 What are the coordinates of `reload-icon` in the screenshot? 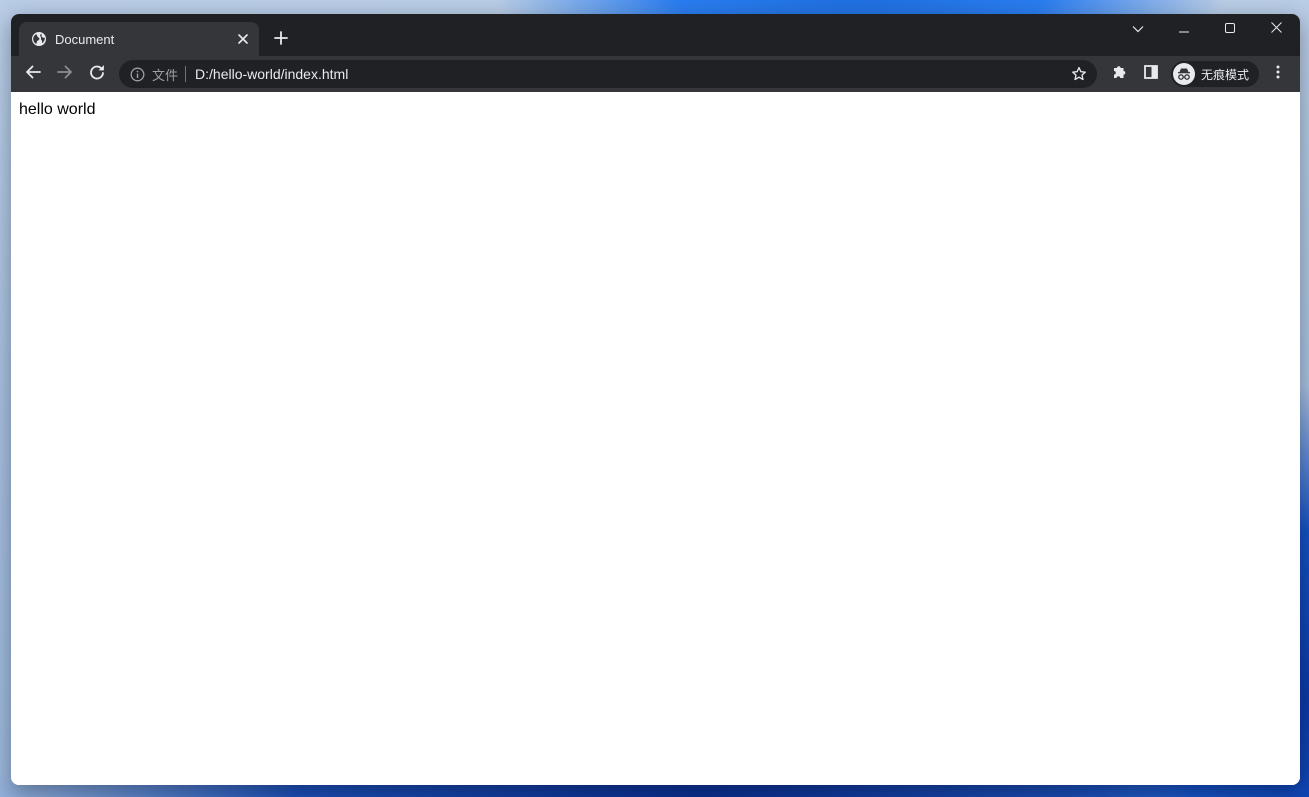 It's located at (97, 74).